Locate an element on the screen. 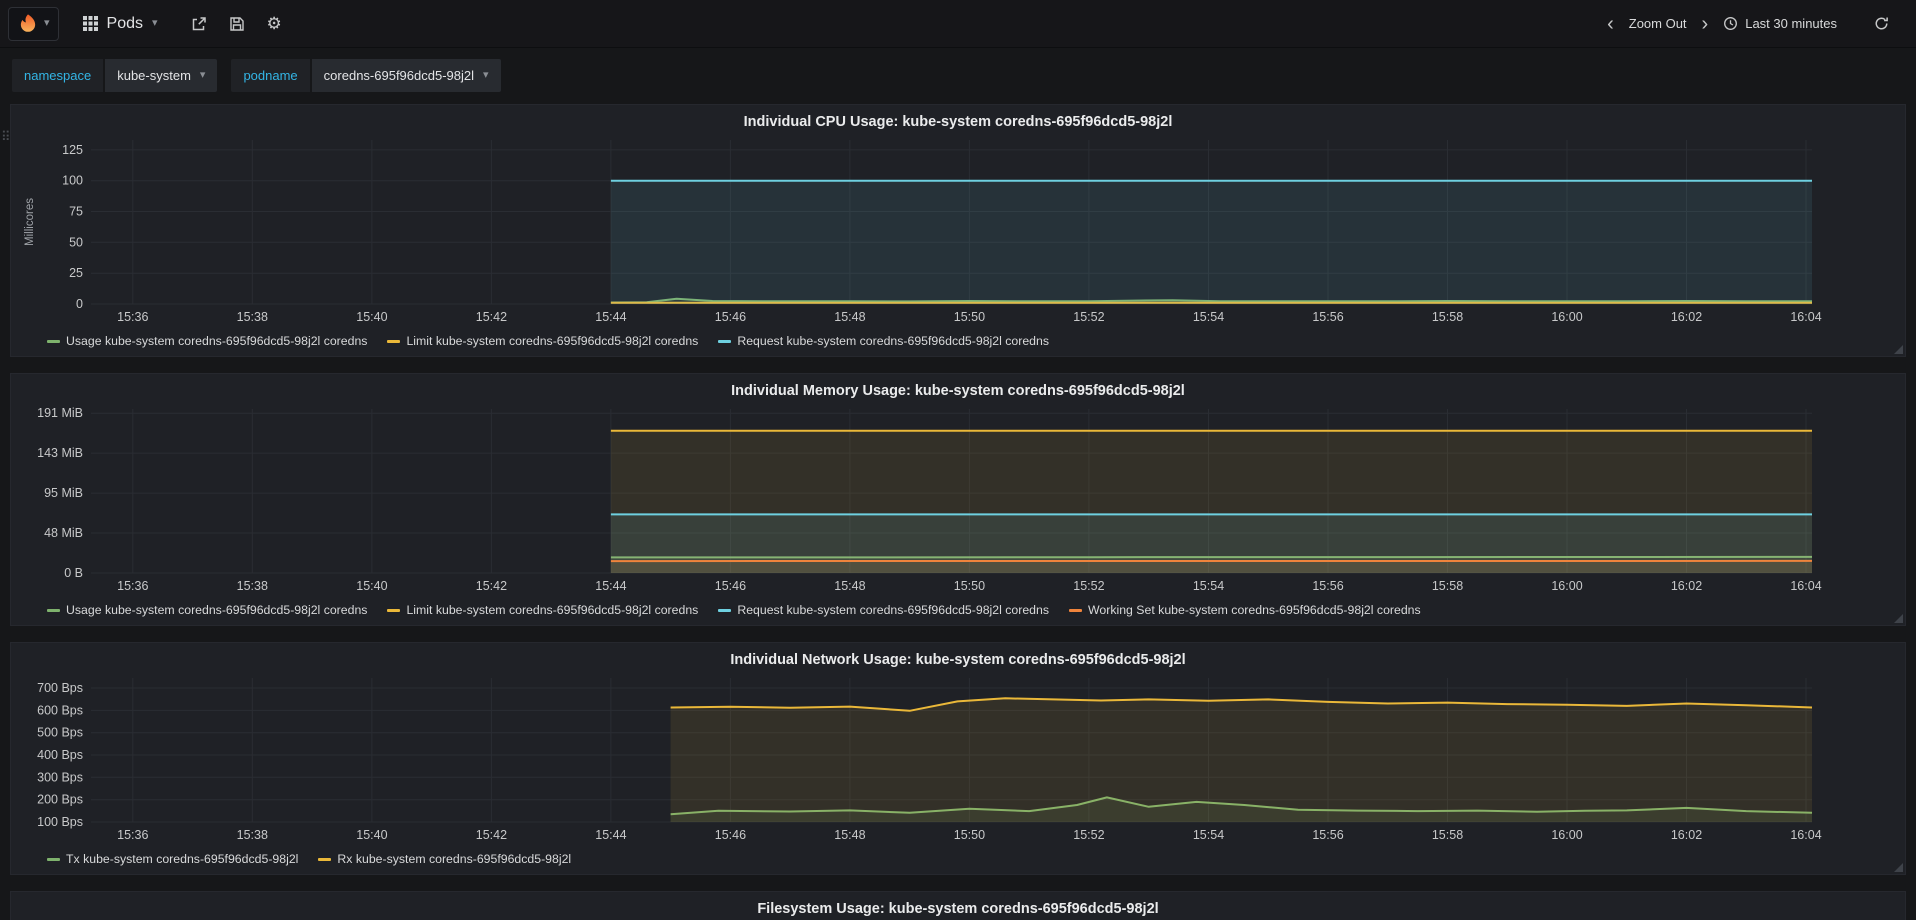 This screenshot has height=920, width=1916. refresh-button is located at coordinates (1881, 23).